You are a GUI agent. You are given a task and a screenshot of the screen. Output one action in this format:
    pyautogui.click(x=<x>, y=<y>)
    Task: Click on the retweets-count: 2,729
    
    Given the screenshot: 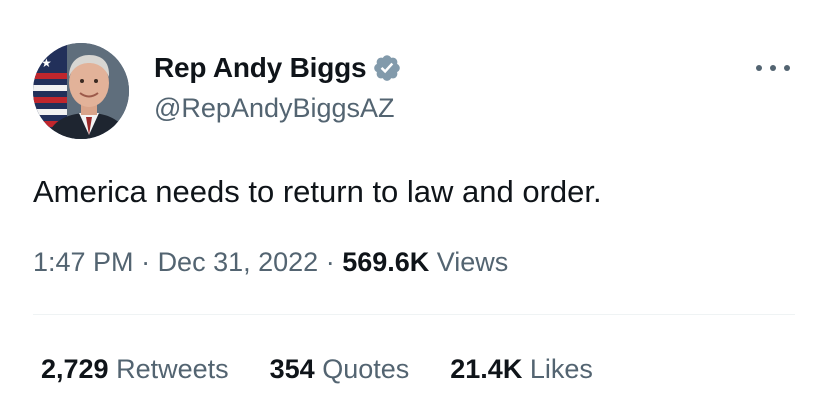 What is the action you would take?
    pyautogui.click(x=75, y=369)
    